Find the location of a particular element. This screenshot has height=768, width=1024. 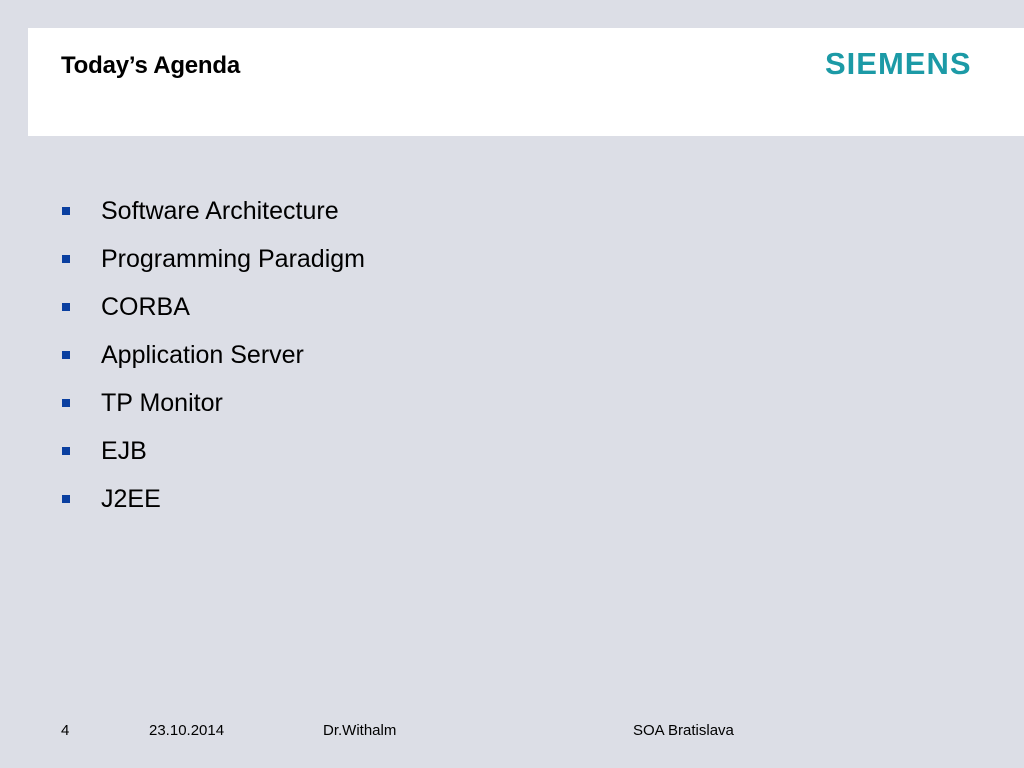

siemens-logo: SIEMENS is located at coordinates (898, 63).